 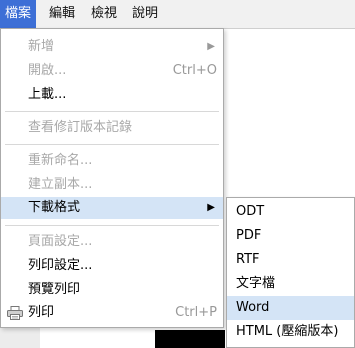 What do you see at coordinates (80, 127) in the screenshot?
I see `menu-item-label: 查看修訂版本記錄` at bounding box center [80, 127].